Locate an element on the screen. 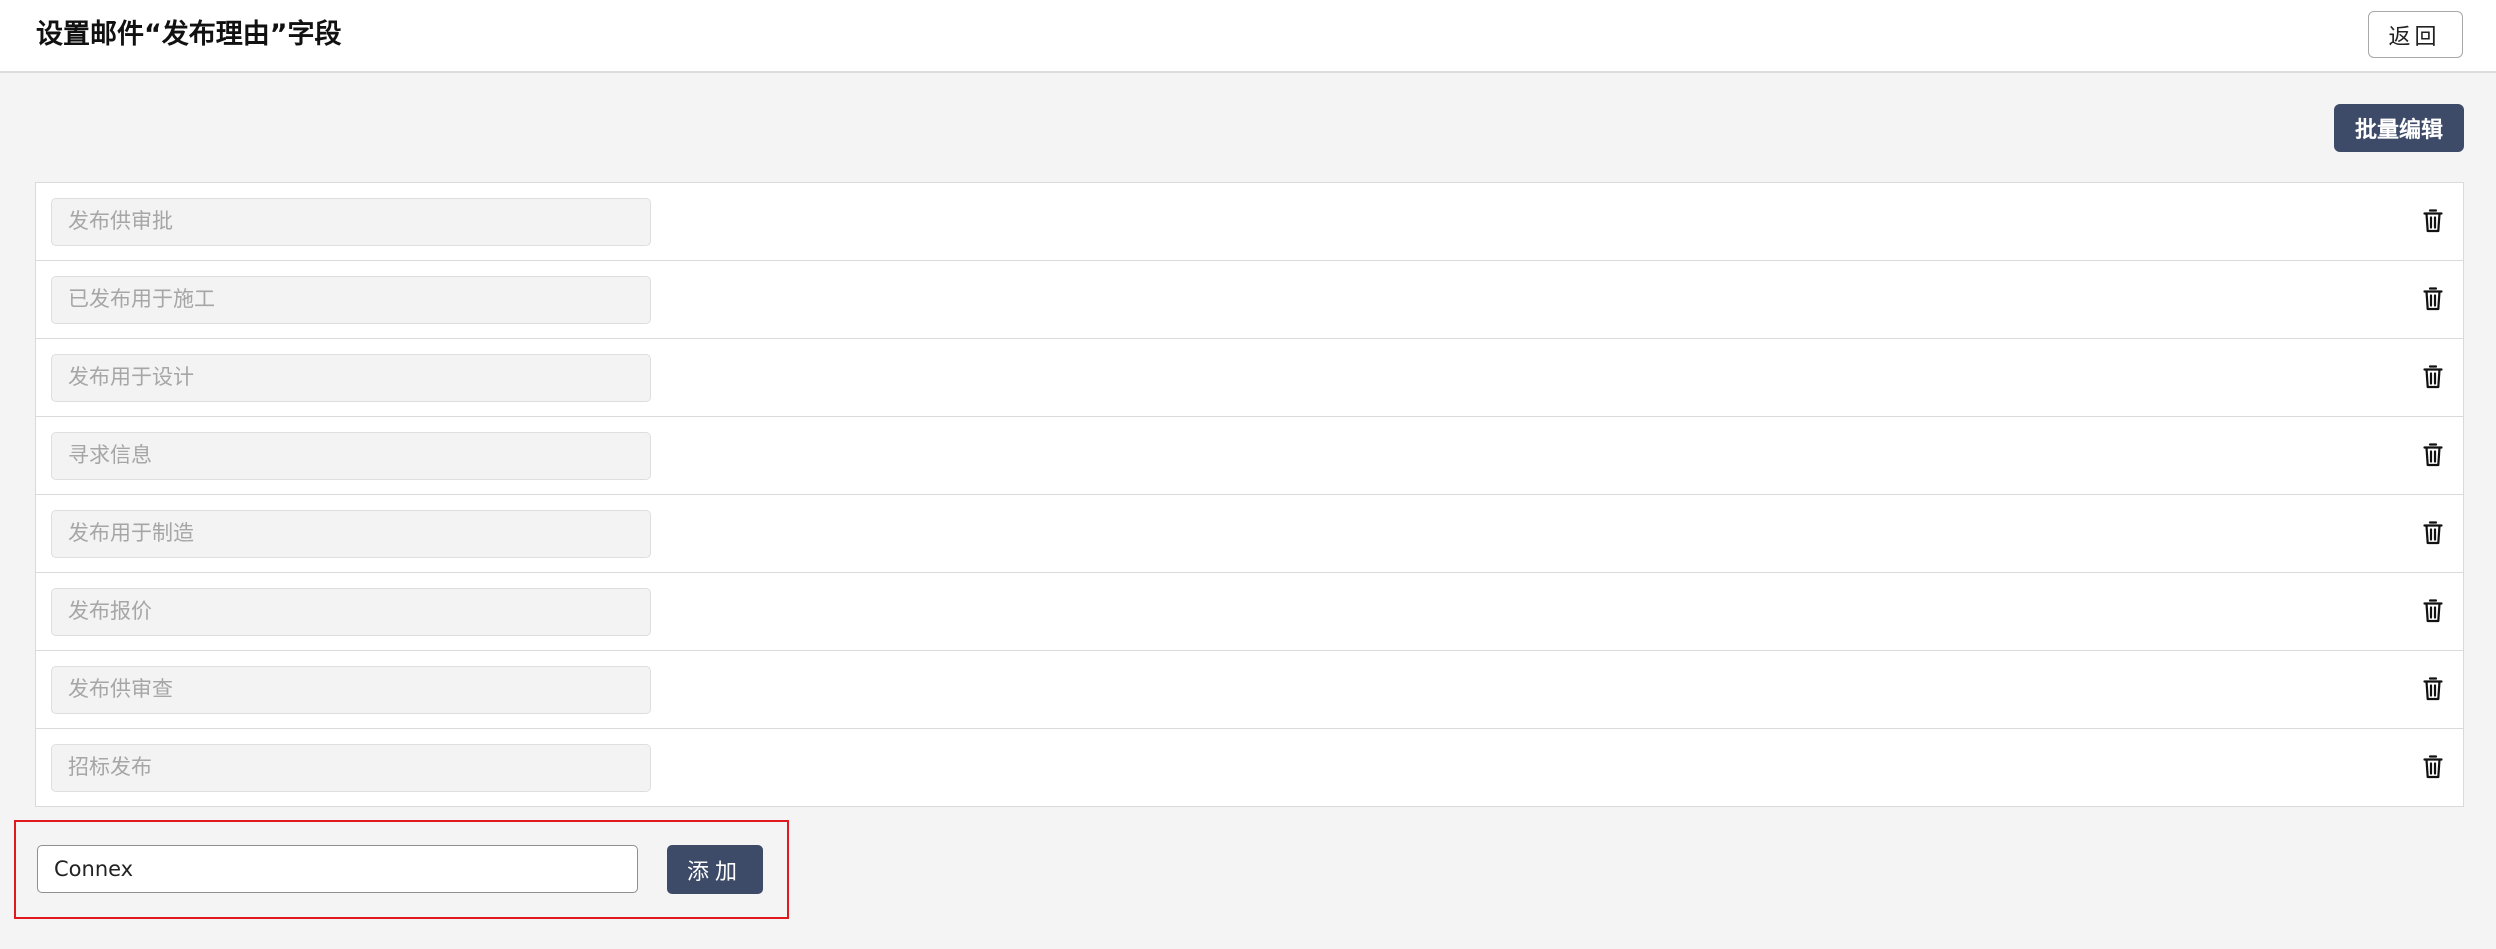 The image size is (2496, 949). list-item: 发布供审批 is located at coordinates (1249, 222).